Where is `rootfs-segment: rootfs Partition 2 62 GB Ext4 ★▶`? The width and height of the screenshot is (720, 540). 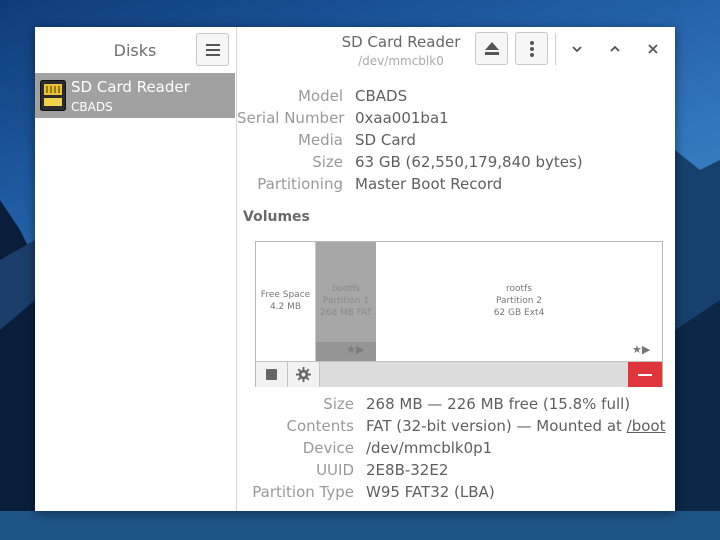
rootfs-segment: rootfs Partition 2 62 GB Ext4 ★▶ is located at coordinates (519, 301).